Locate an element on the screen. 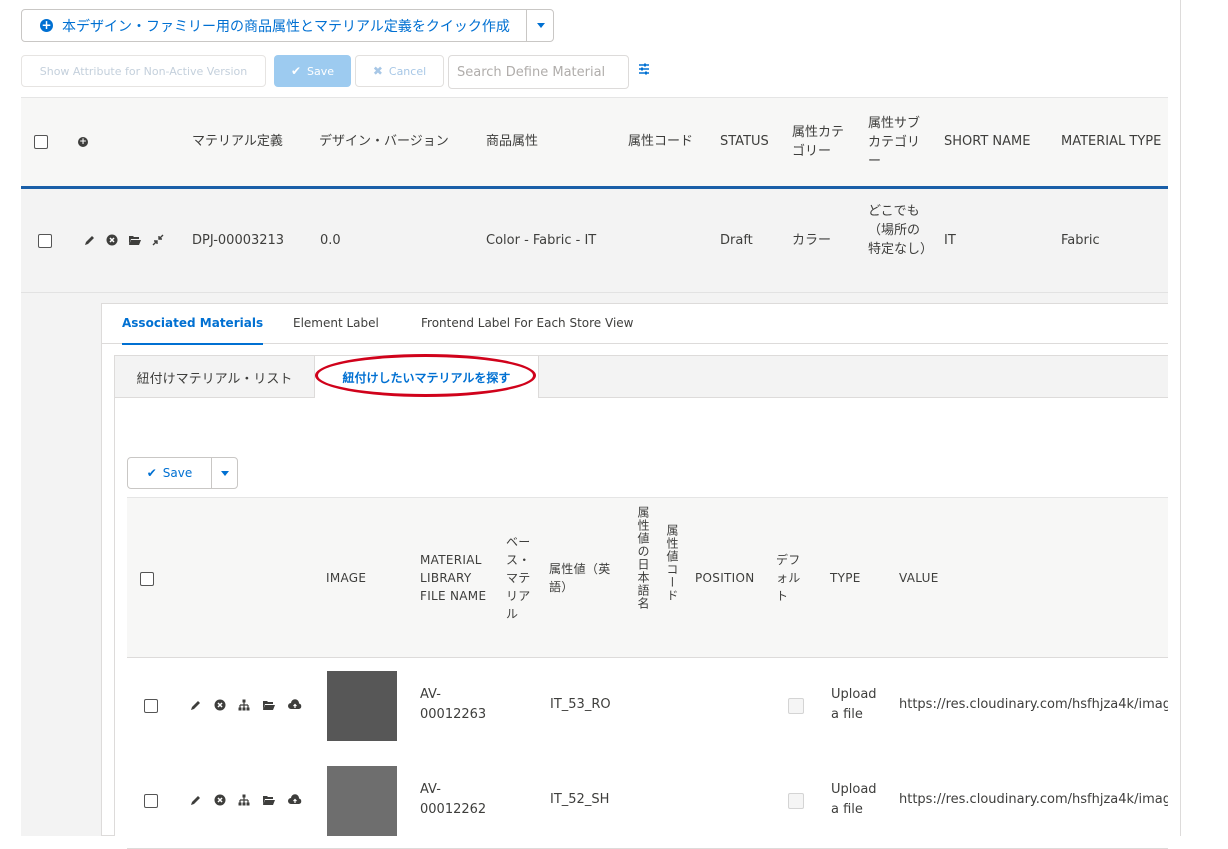  material-type-value: Fabric is located at coordinates (1080, 240).